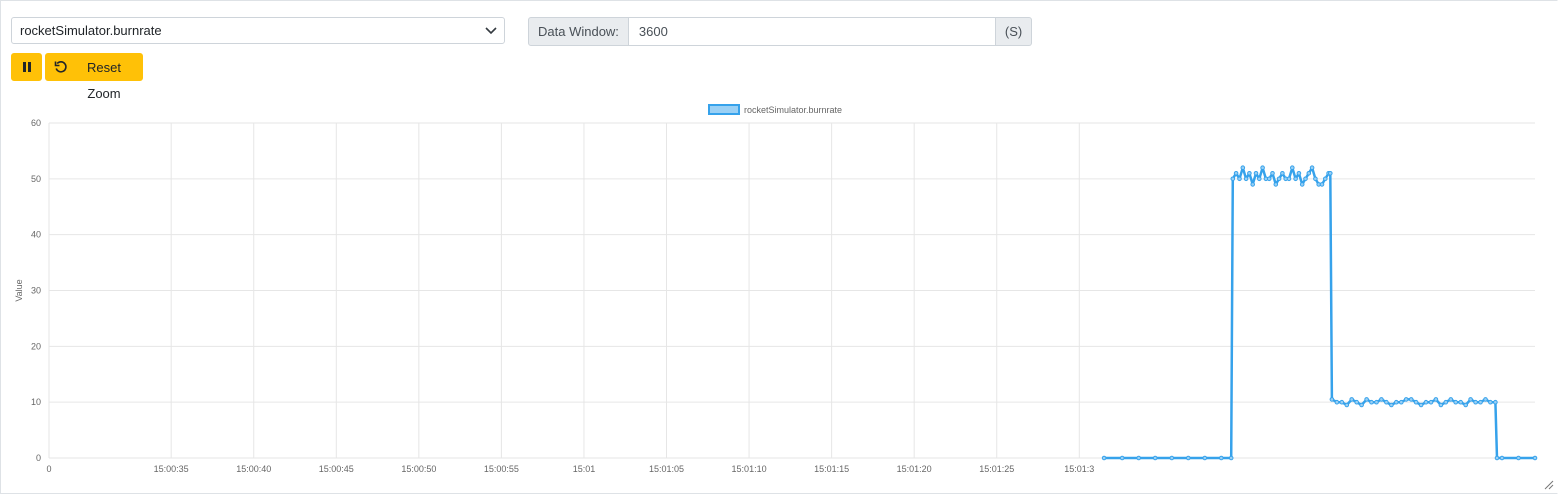 The image size is (1558, 494). I want to click on x-tick-label: 15:01, so click(584, 469).